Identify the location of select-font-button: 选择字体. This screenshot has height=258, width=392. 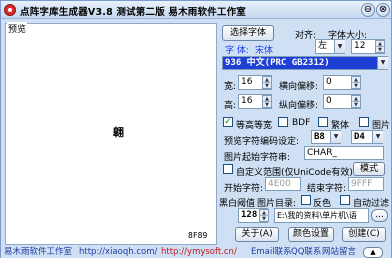
(248, 33).